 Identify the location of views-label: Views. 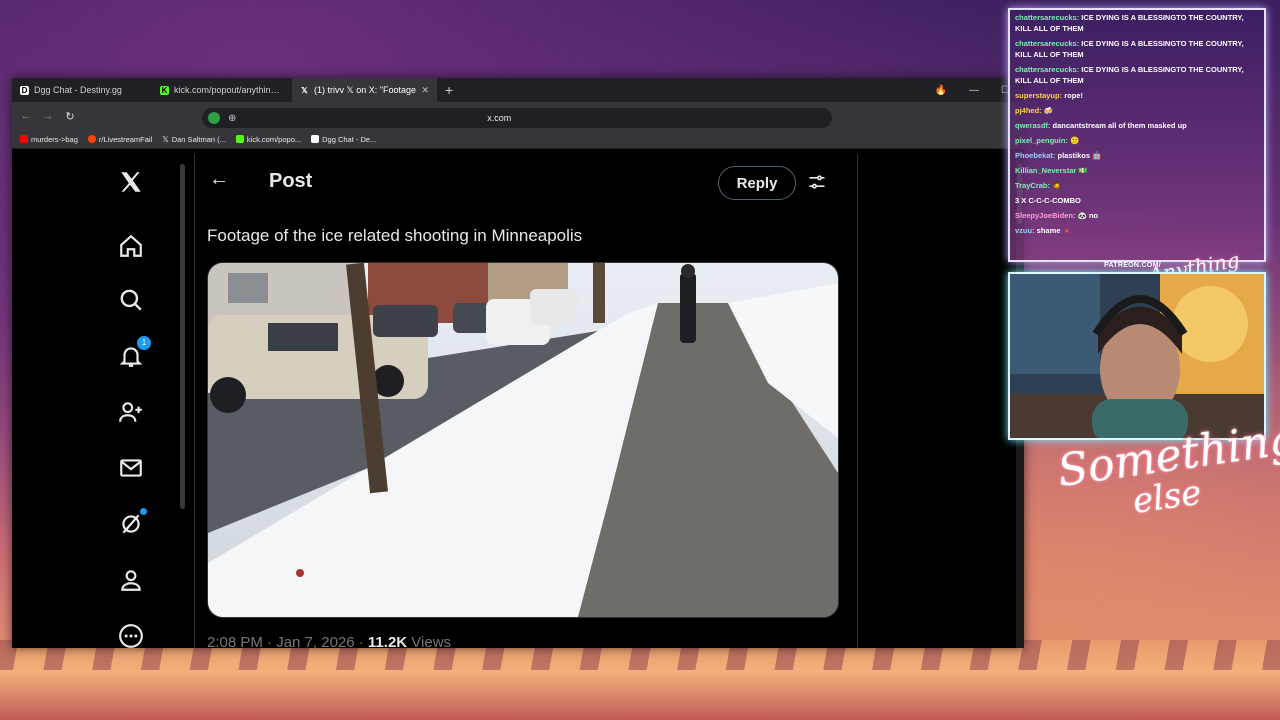
(429, 641).